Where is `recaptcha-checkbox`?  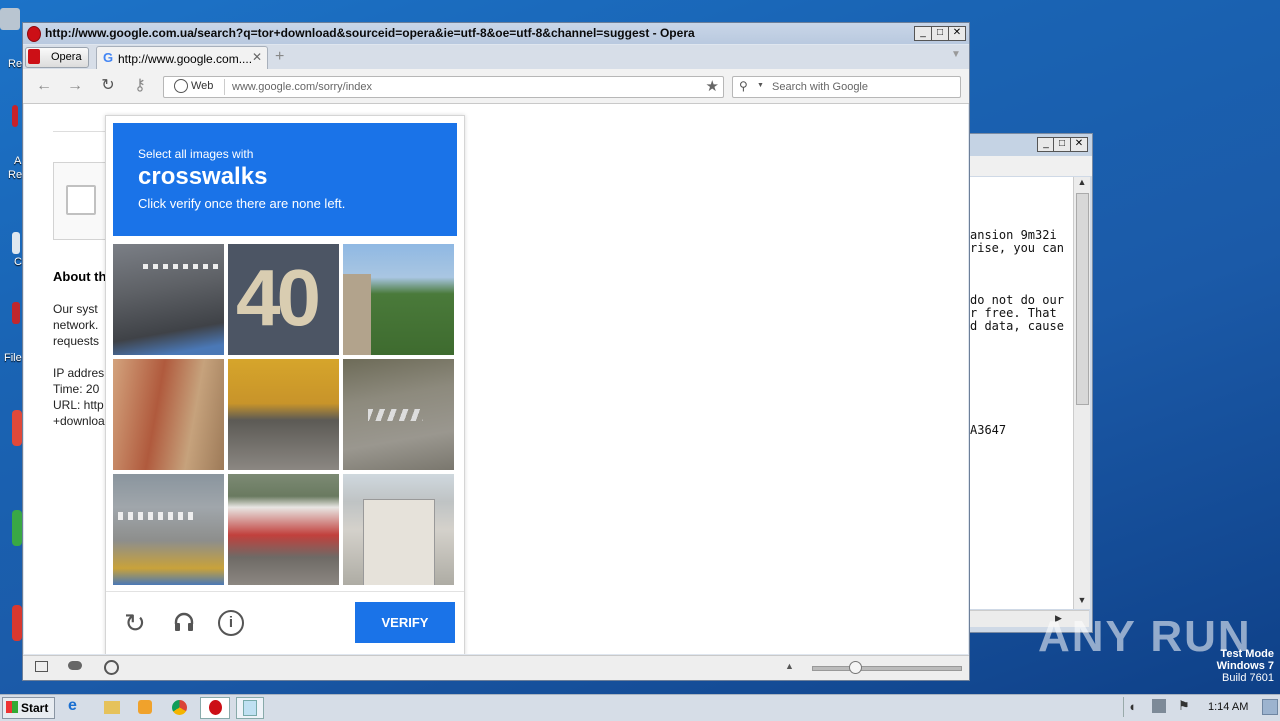
recaptcha-checkbox is located at coordinates (81, 200).